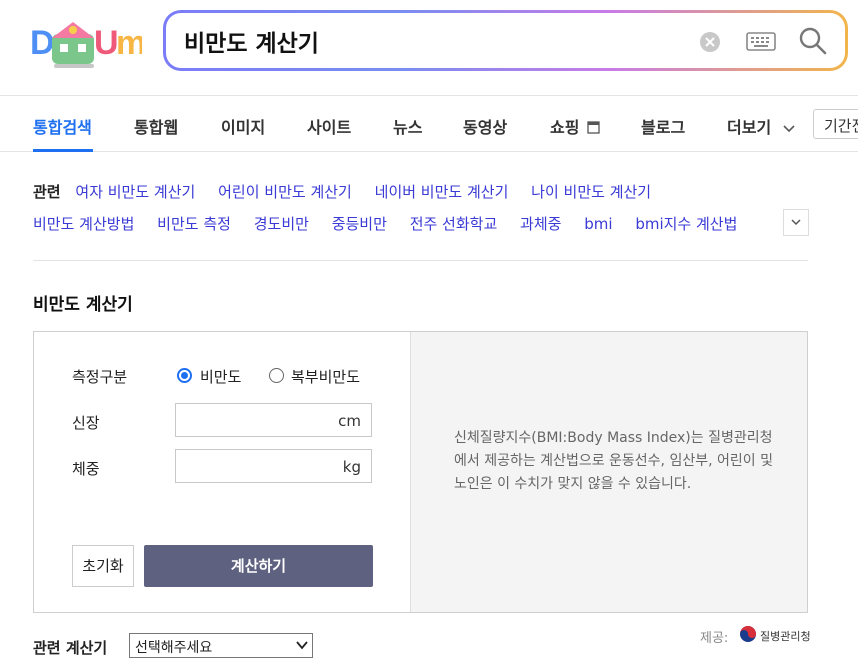 The image size is (858, 671). Describe the element at coordinates (83, 224) in the screenshot. I see `related-link: 비만도 계산방법` at that location.